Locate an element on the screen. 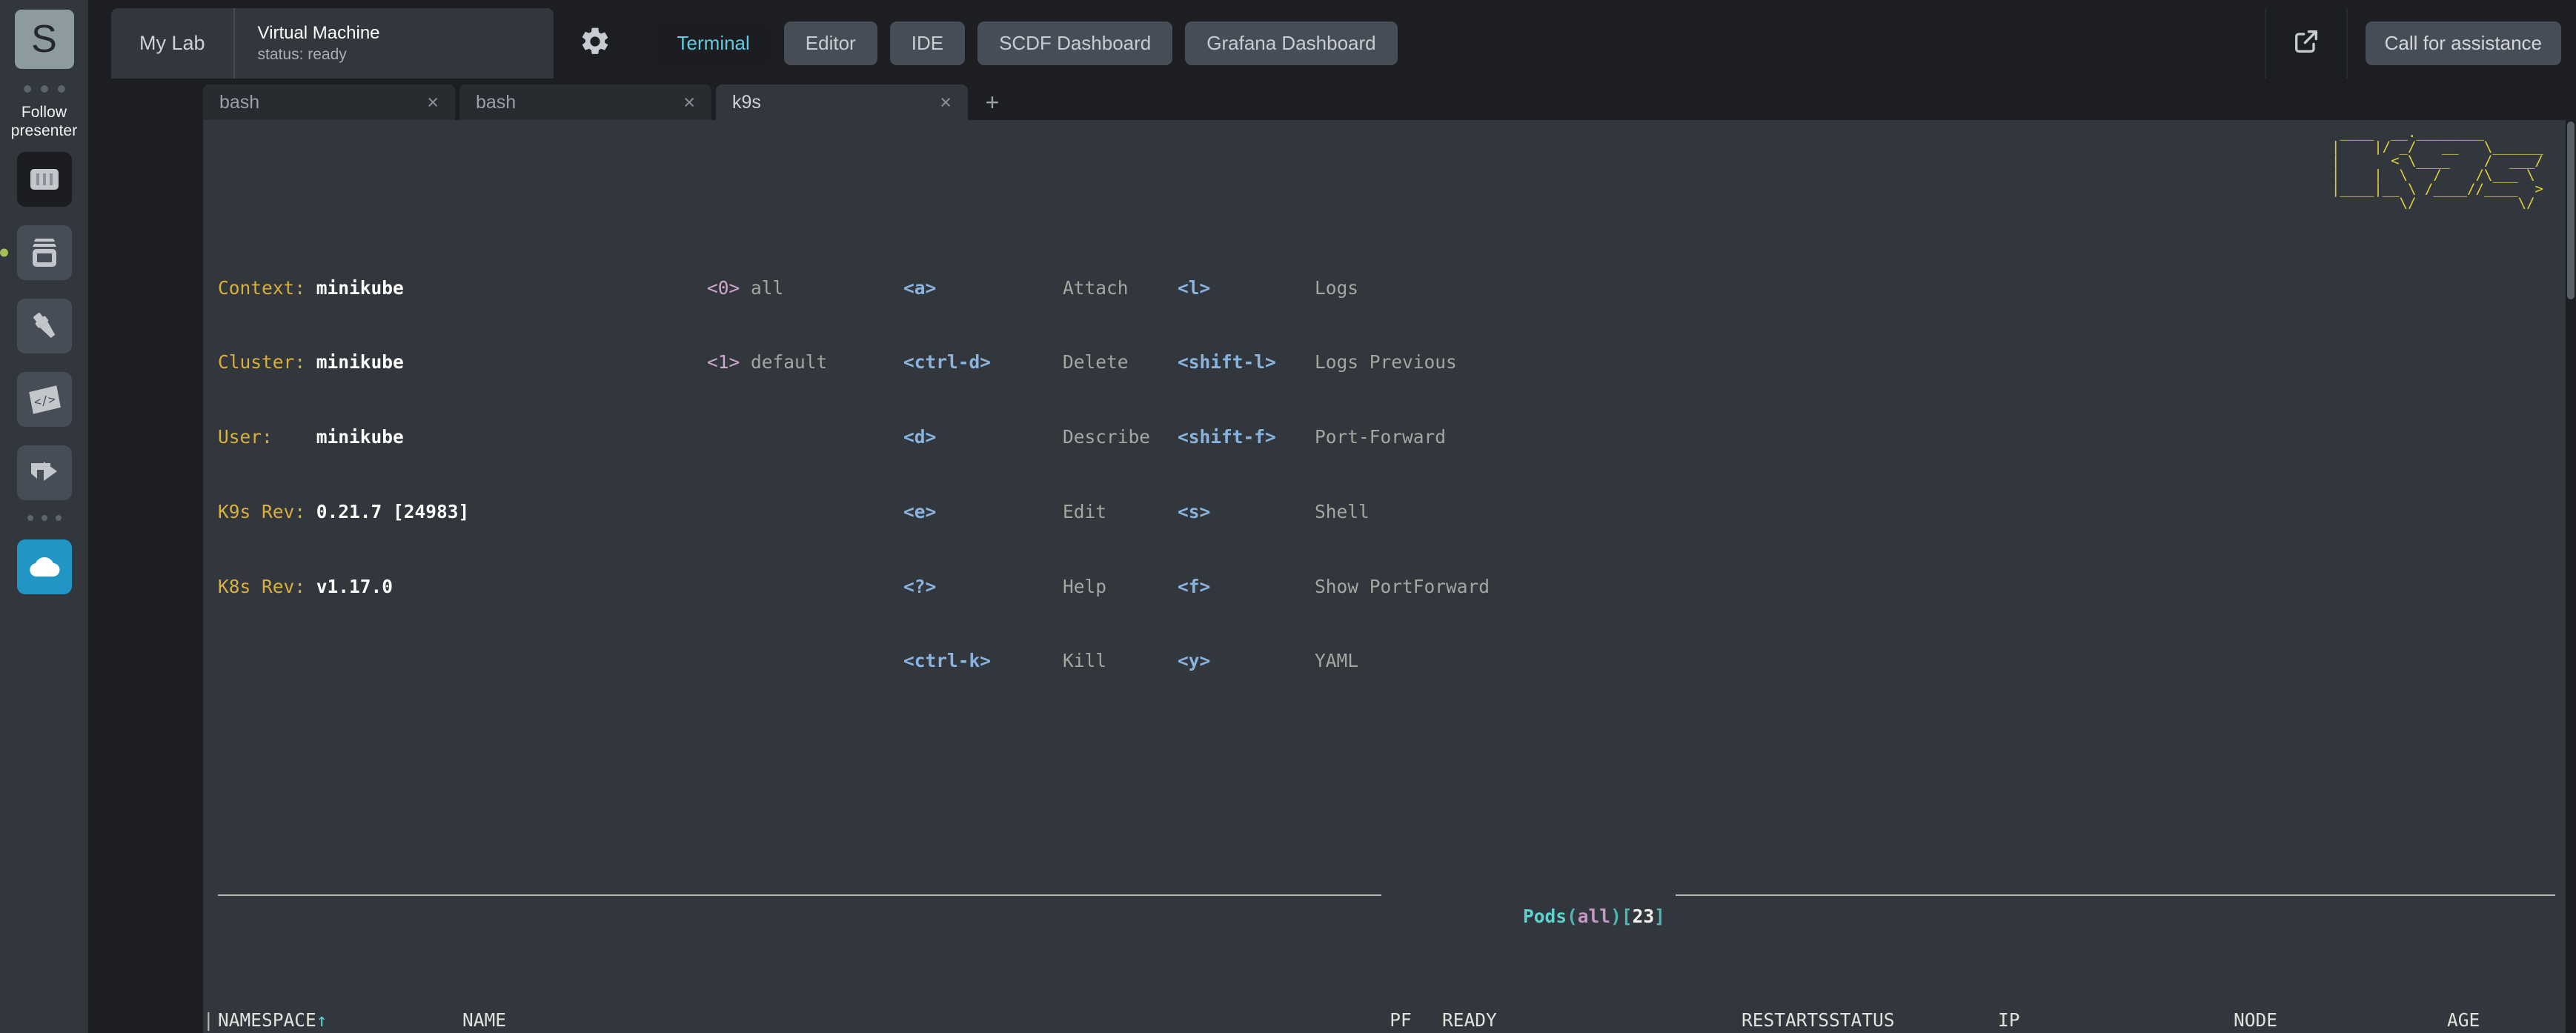 The width and height of the screenshot is (2576, 1033). settings-button is located at coordinates (595, 43).